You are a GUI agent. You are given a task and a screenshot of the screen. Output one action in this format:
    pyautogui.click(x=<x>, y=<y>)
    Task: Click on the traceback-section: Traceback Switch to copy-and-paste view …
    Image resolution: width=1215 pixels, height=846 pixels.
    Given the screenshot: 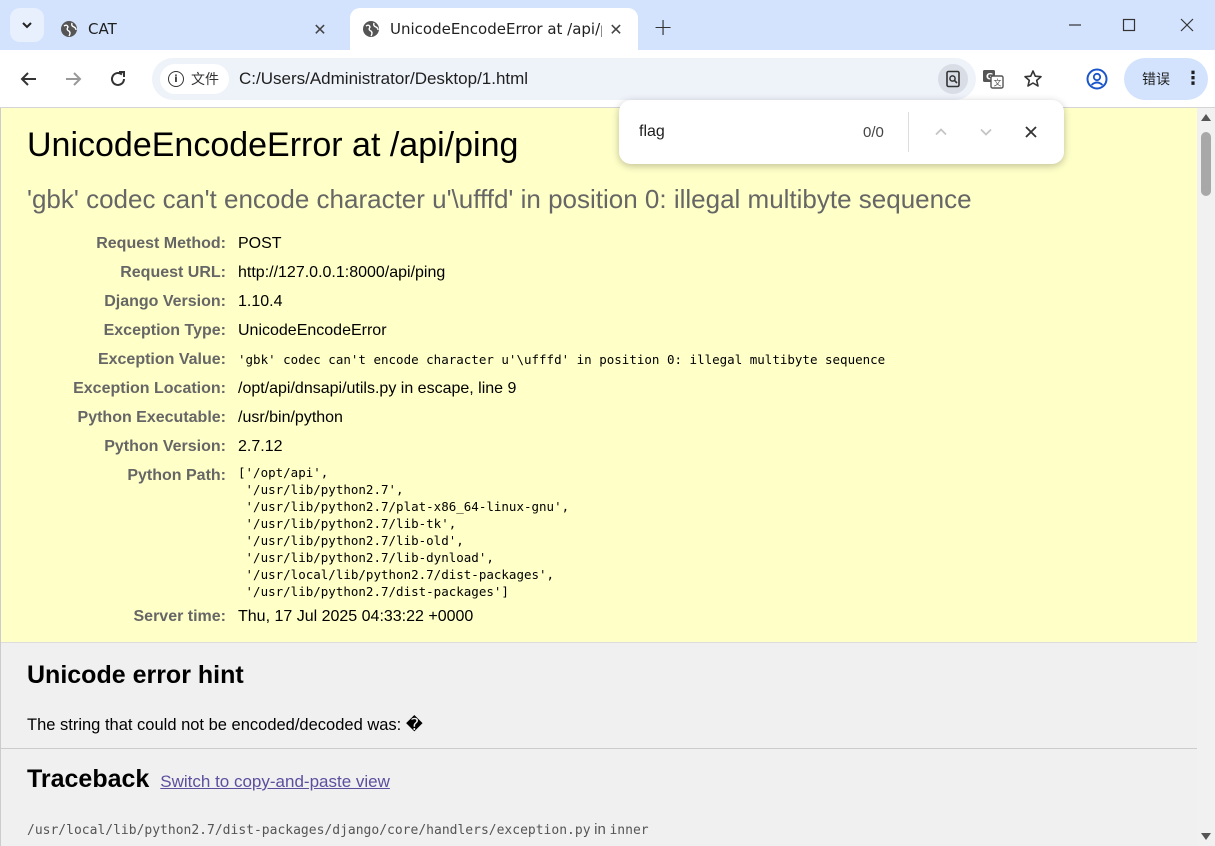 What is the action you would take?
    pyautogui.click(x=599, y=797)
    